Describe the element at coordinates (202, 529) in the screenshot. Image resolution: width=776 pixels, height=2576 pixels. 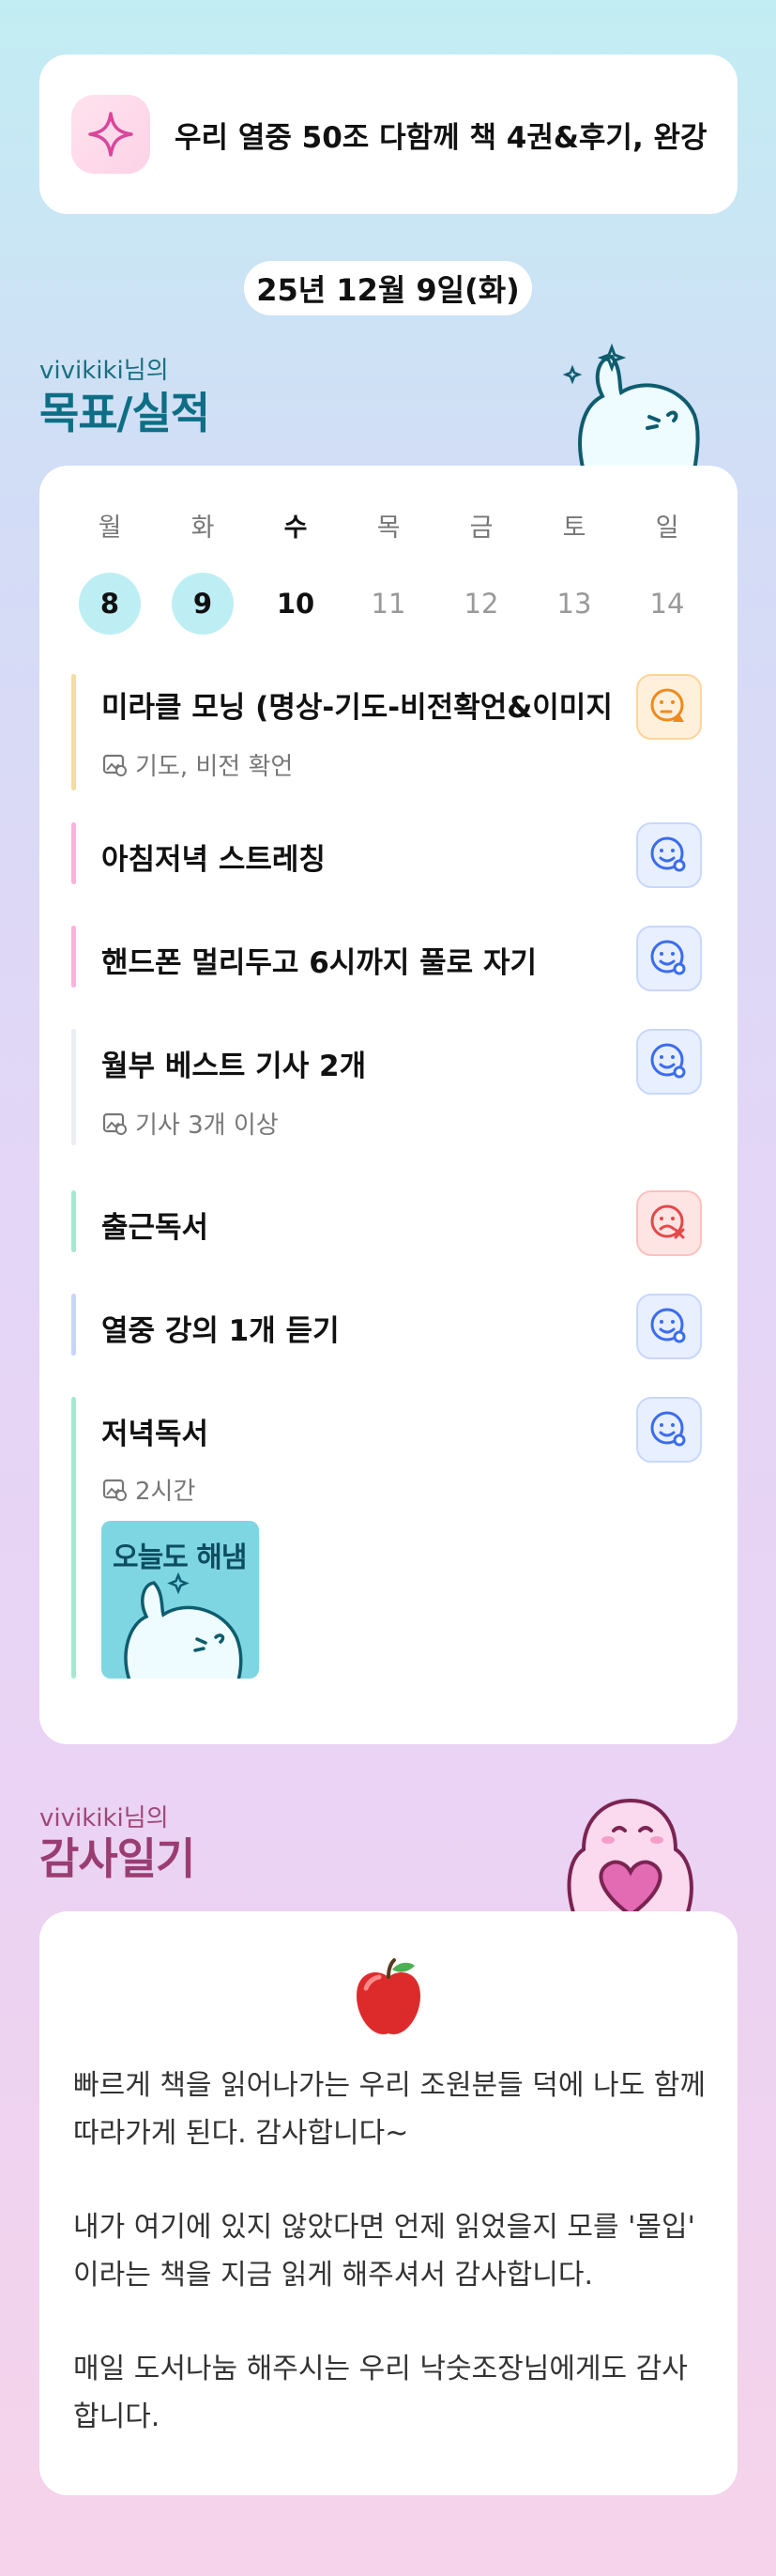
I see `weekday-label: 화` at that location.